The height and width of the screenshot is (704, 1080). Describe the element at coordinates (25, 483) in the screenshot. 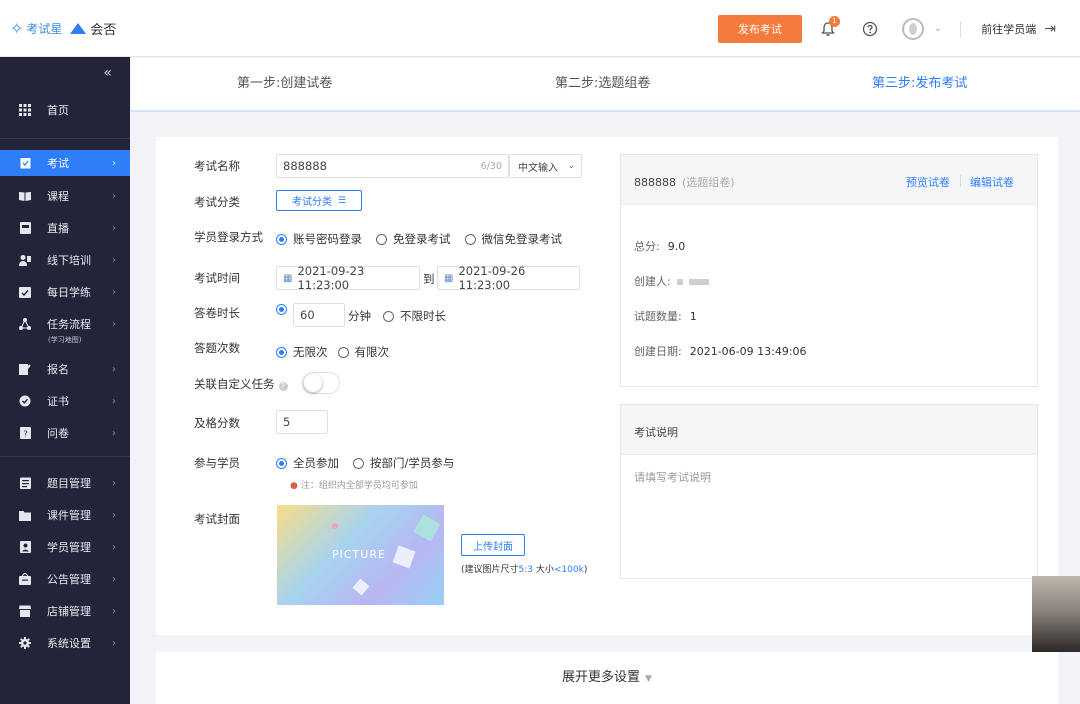

I see `question-bank-icon` at that location.